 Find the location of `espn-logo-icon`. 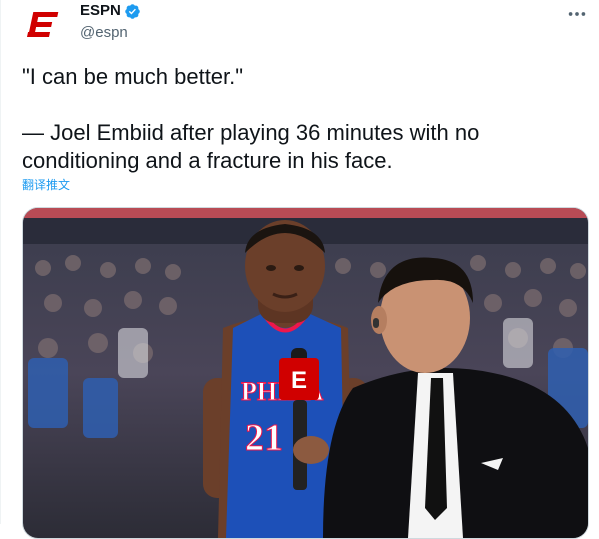

espn-logo-icon is located at coordinates (42, 24).